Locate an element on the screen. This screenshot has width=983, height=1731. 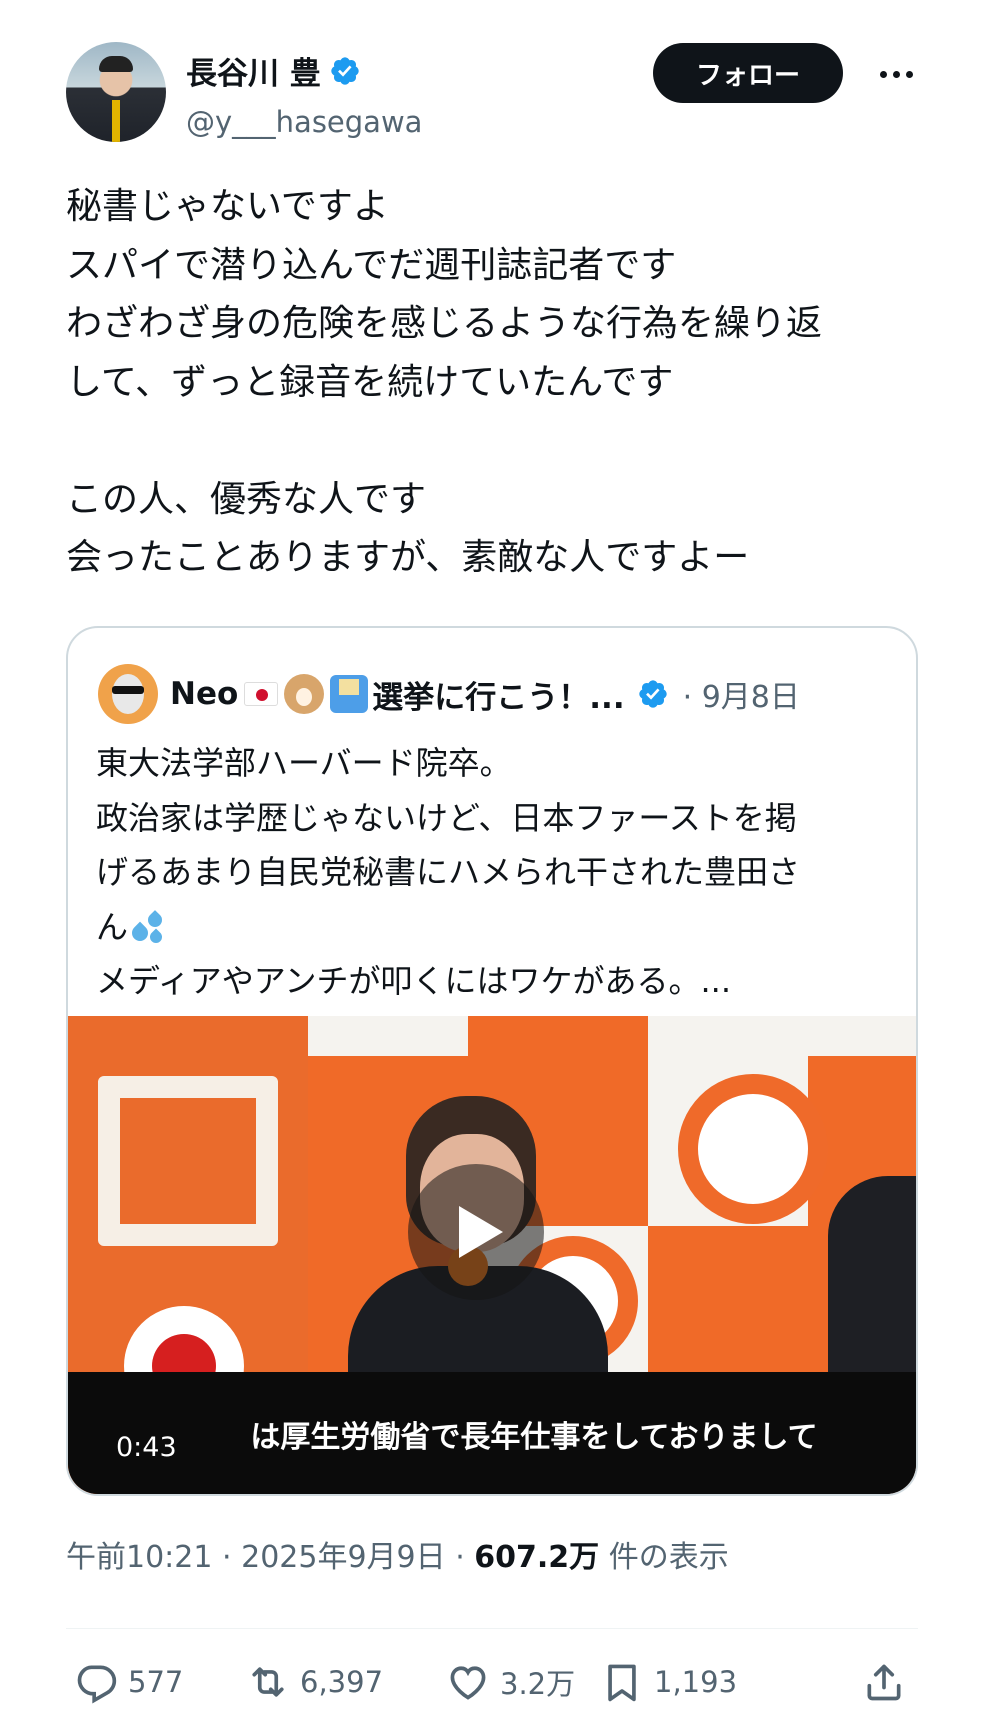
quoted-line: 東大法学部ハーバード院卒。 is located at coordinates (304, 763).